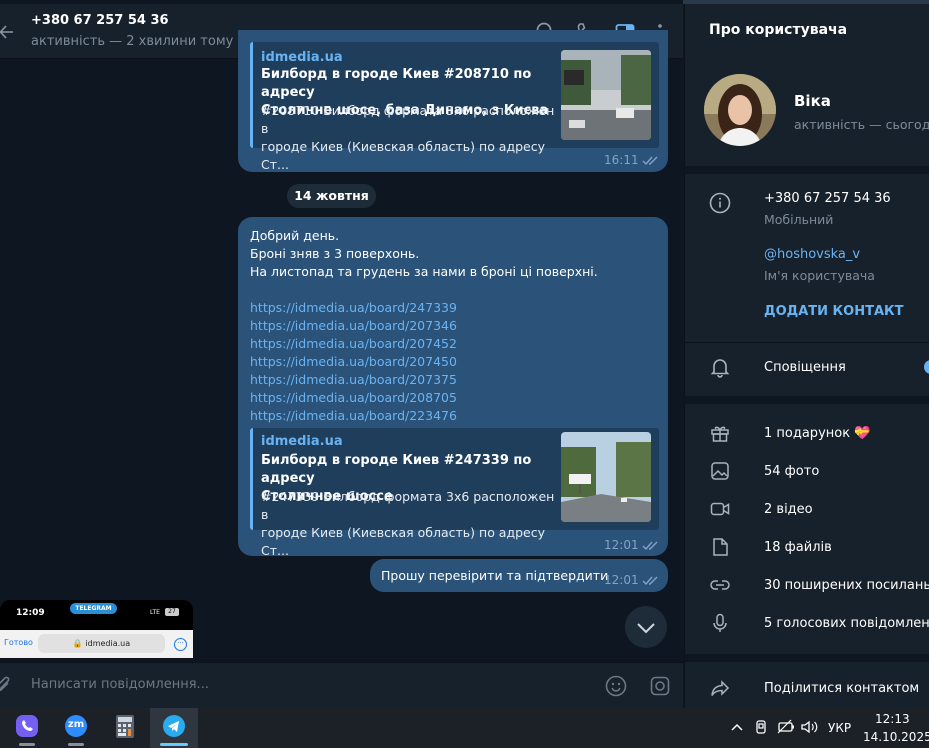  Describe the element at coordinates (424, 398) in the screenshot. I see `message-link: https://idmedia.ua/board/208705` at that location.